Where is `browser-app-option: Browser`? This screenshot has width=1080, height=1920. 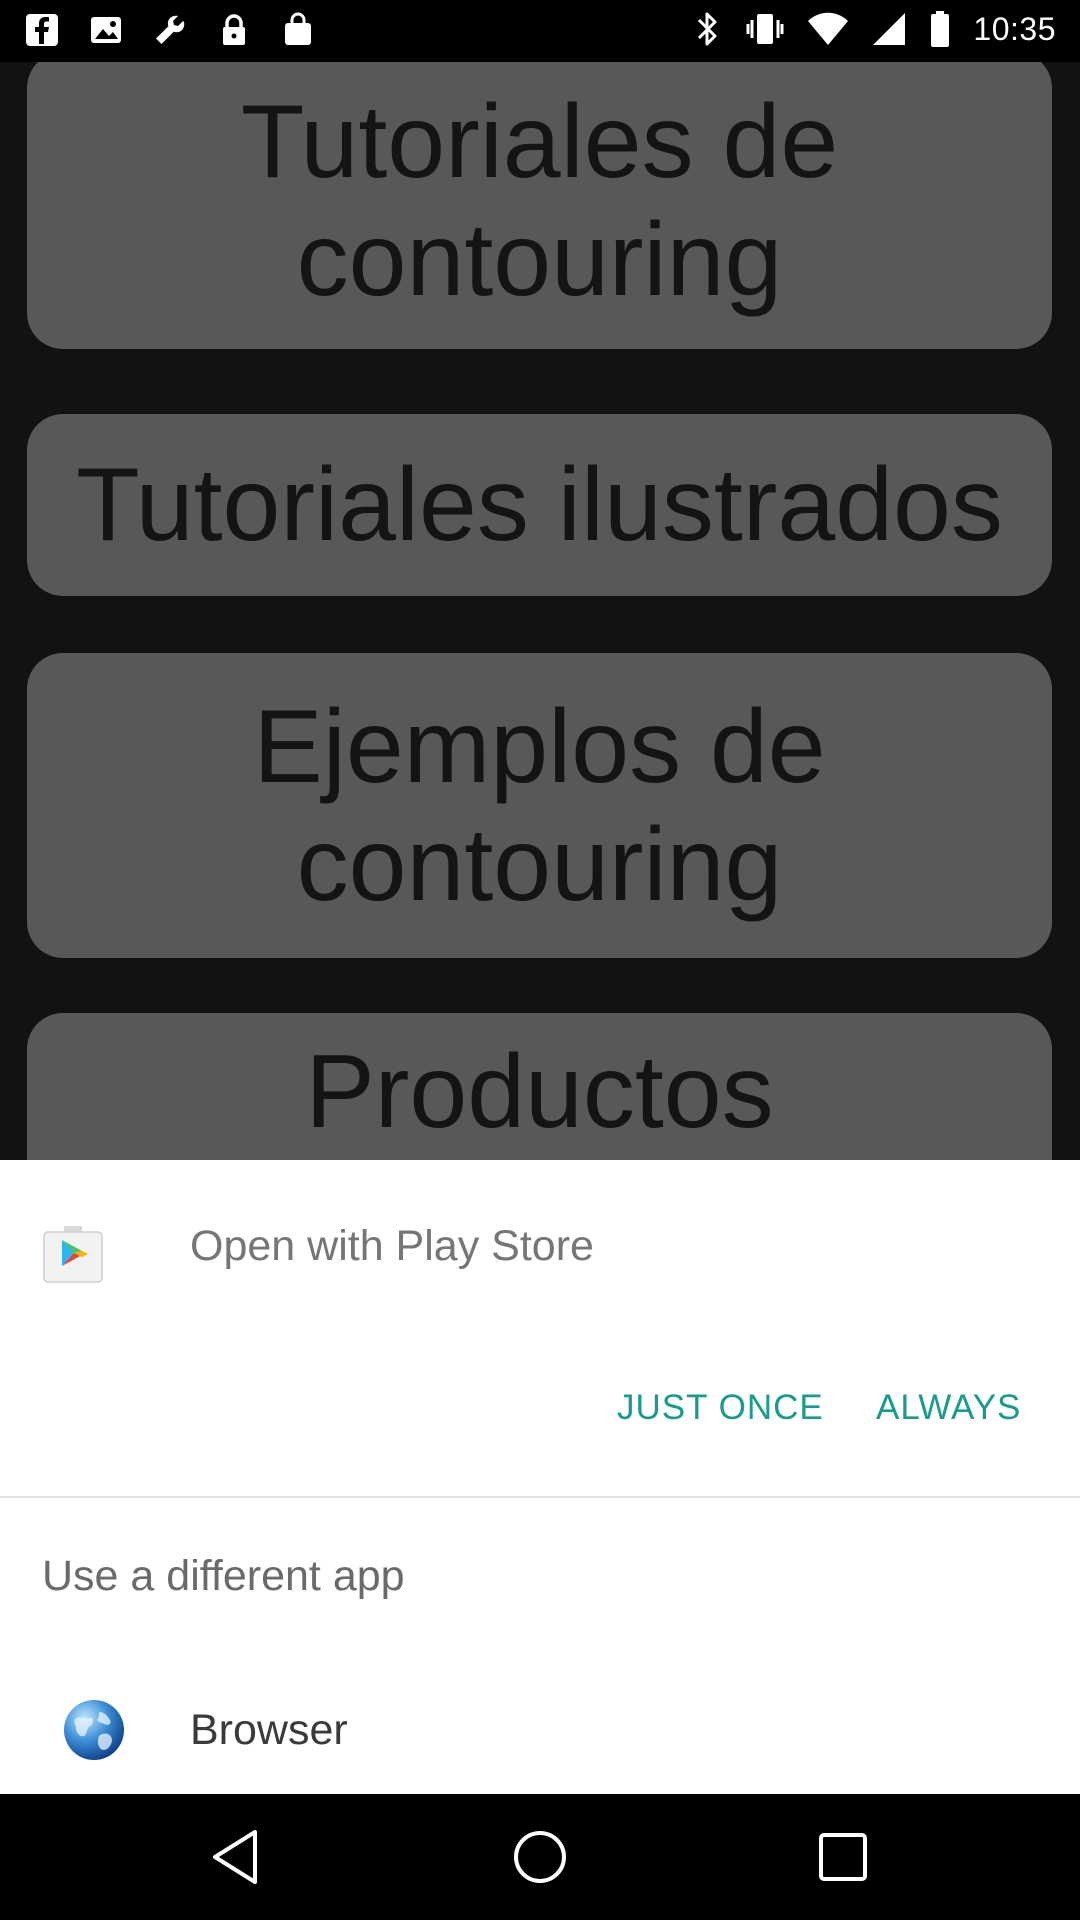
browser-app-option: Browser is located at coordinates (540, 1730).